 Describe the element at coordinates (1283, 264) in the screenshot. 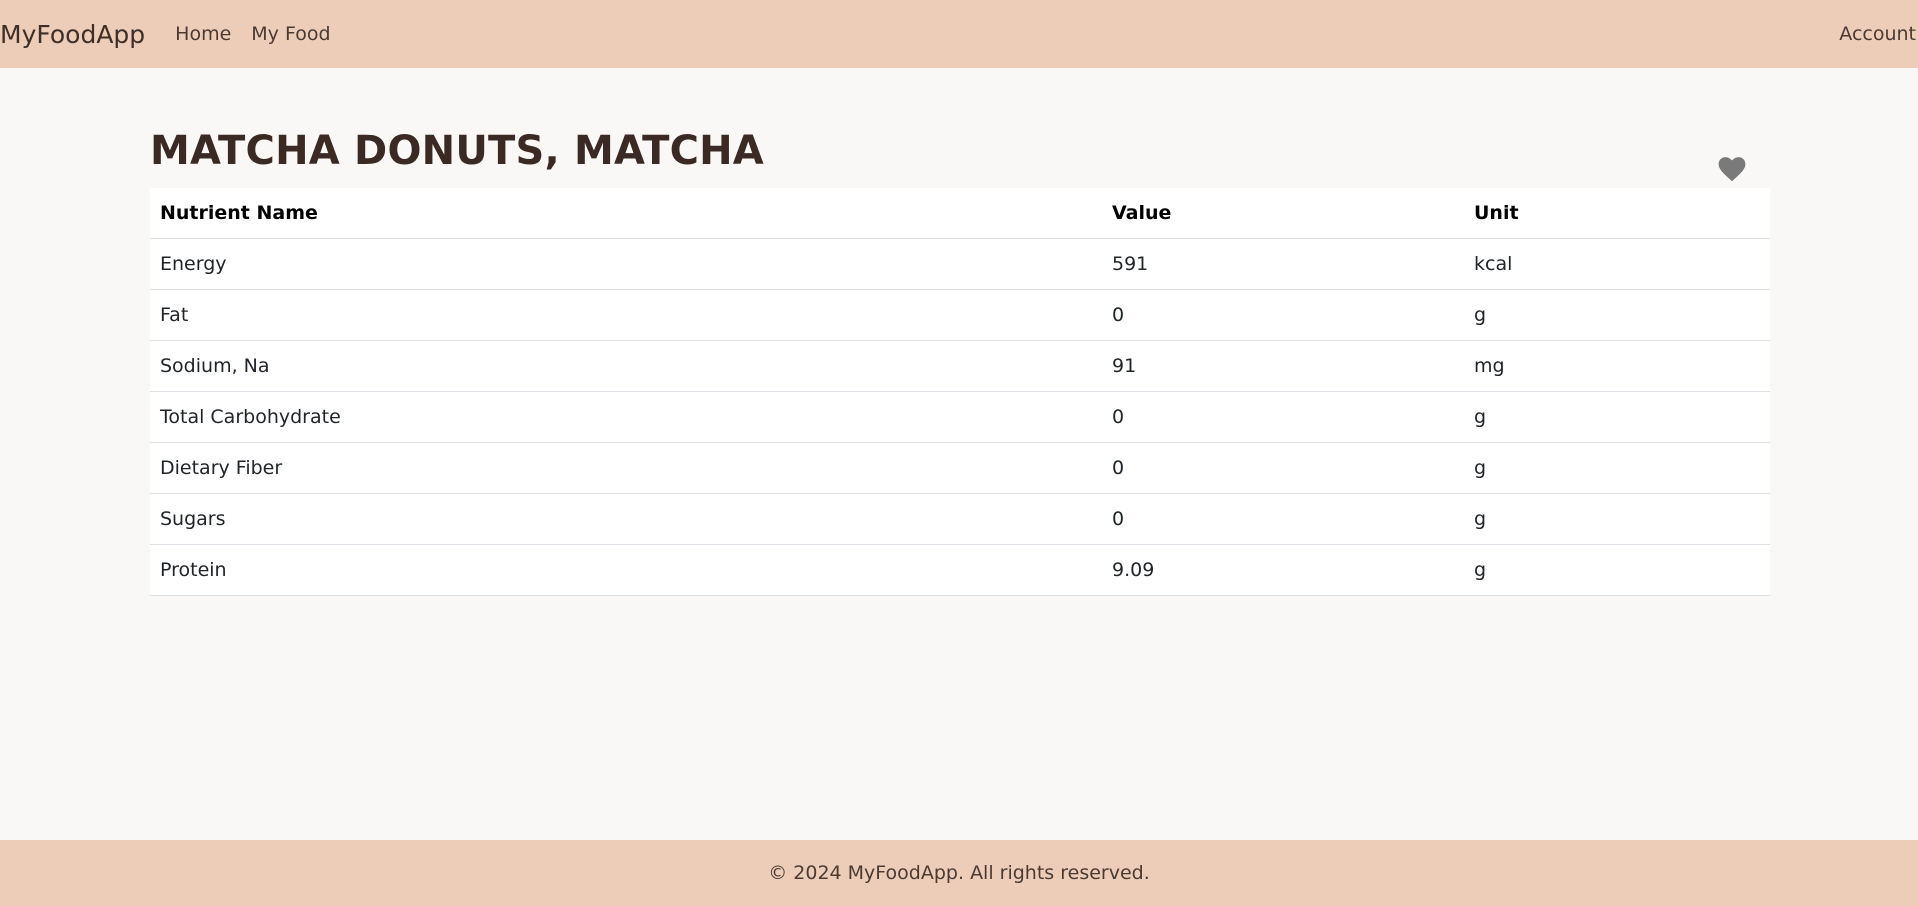

I see `nutrient-value: 591` at that location.